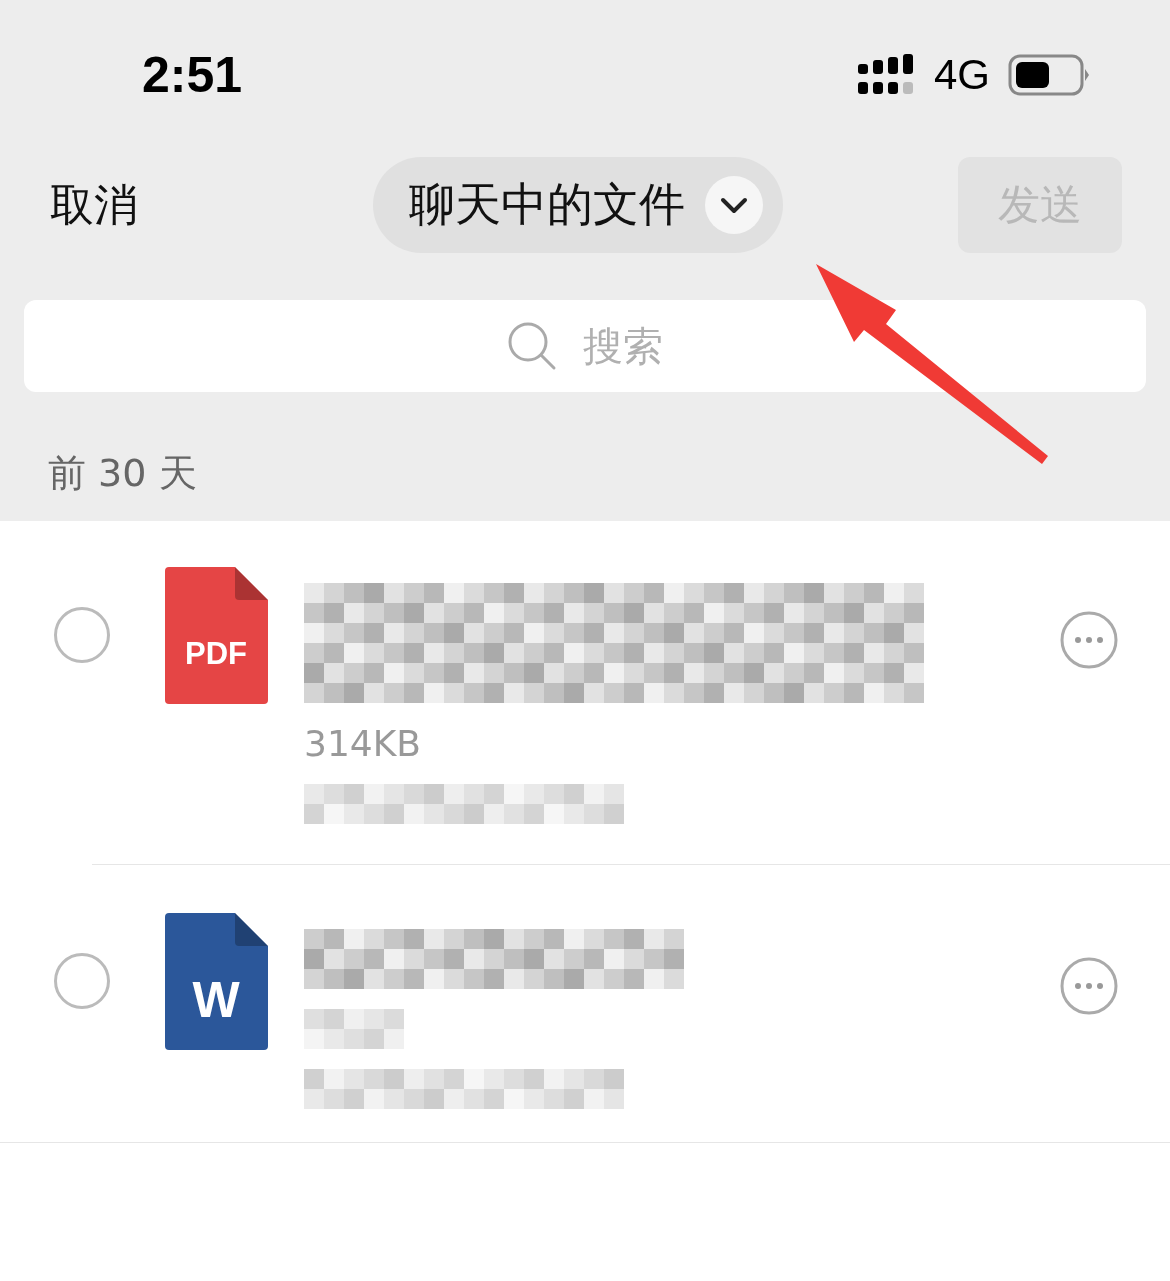 The height and width of the screenshot is (1281, 1170). Describe the element at coordinates (122, 473) in the screenshot. I see `section-label: 前 30 天` at that location.